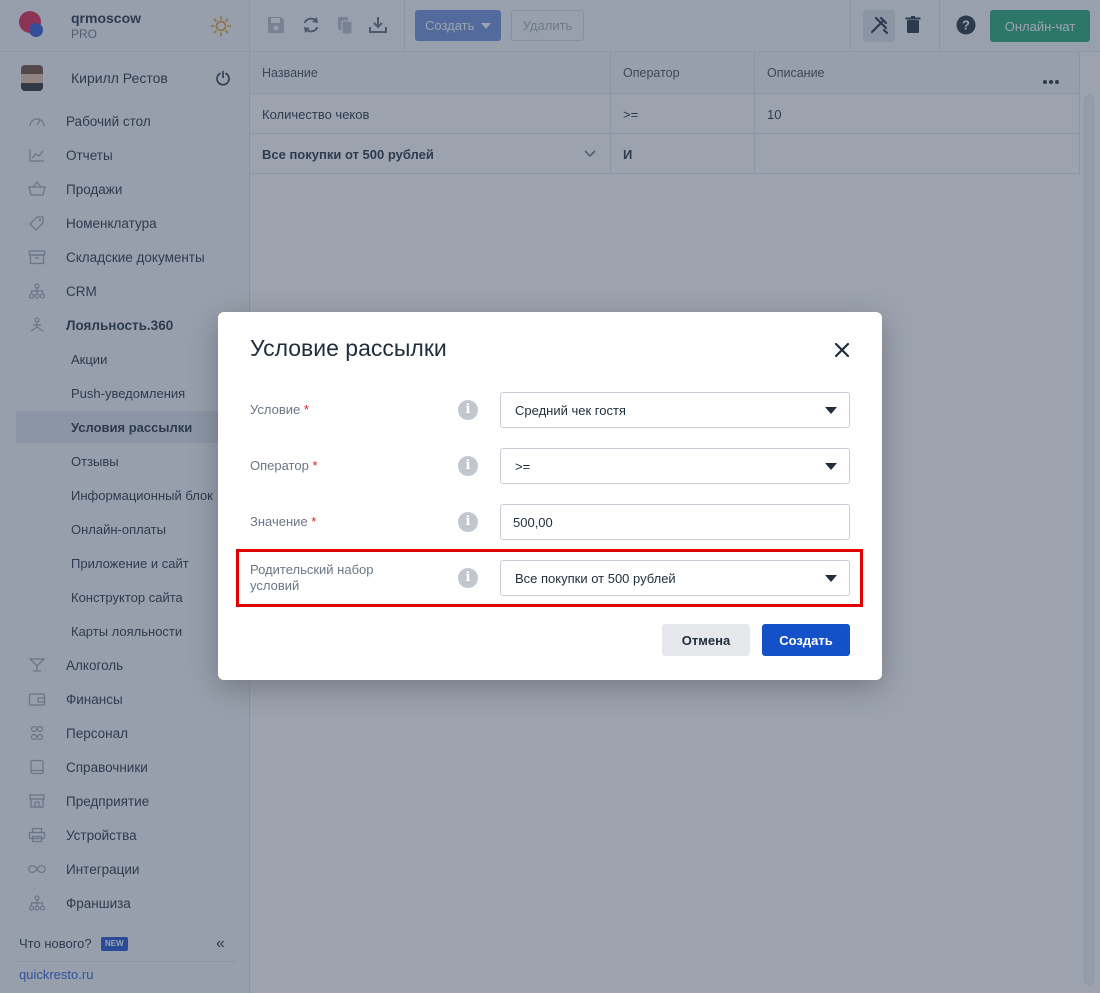 The width and height of the screenshot is (1100, 993). I want to click on value-label-text: Значение, so click(279, 521).